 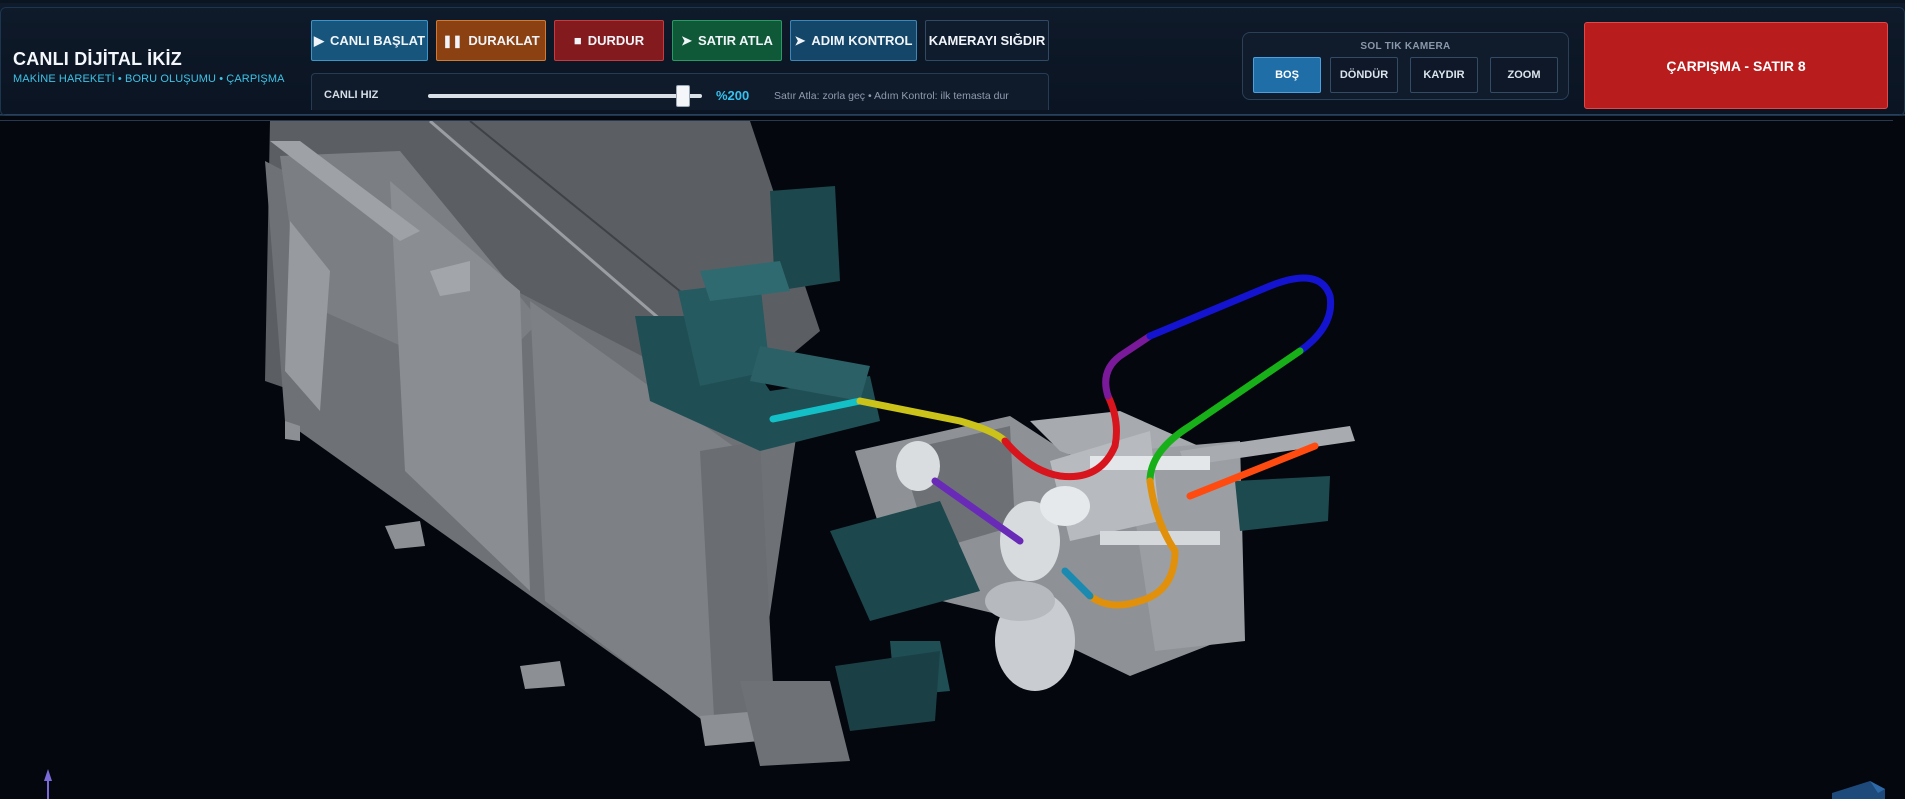 I want to click on axis-gizmo-icon, so click(x=48, y=784).